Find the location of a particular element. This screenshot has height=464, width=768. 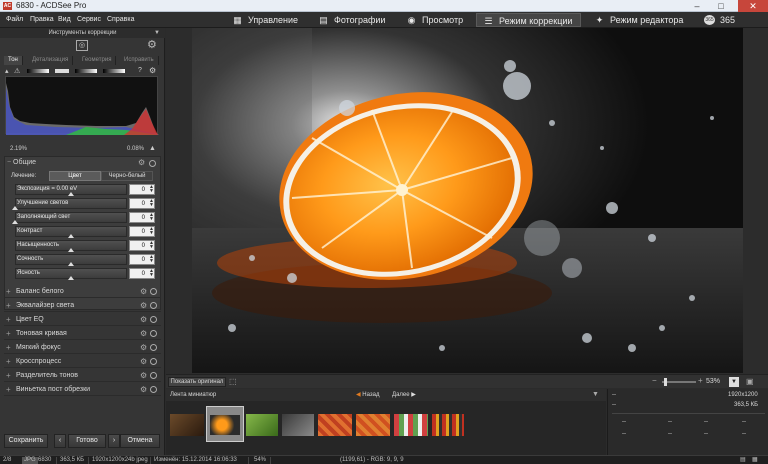

section-header: + Кросспроцесс ⚙ is located at coordinates (82, 361).